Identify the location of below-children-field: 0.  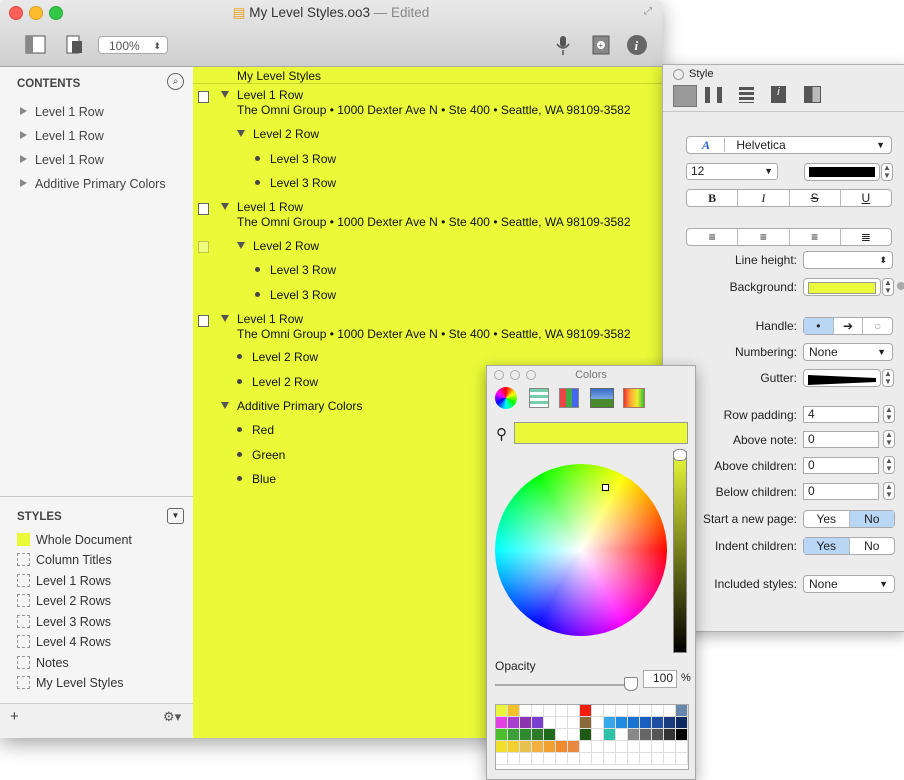
(841, 491).